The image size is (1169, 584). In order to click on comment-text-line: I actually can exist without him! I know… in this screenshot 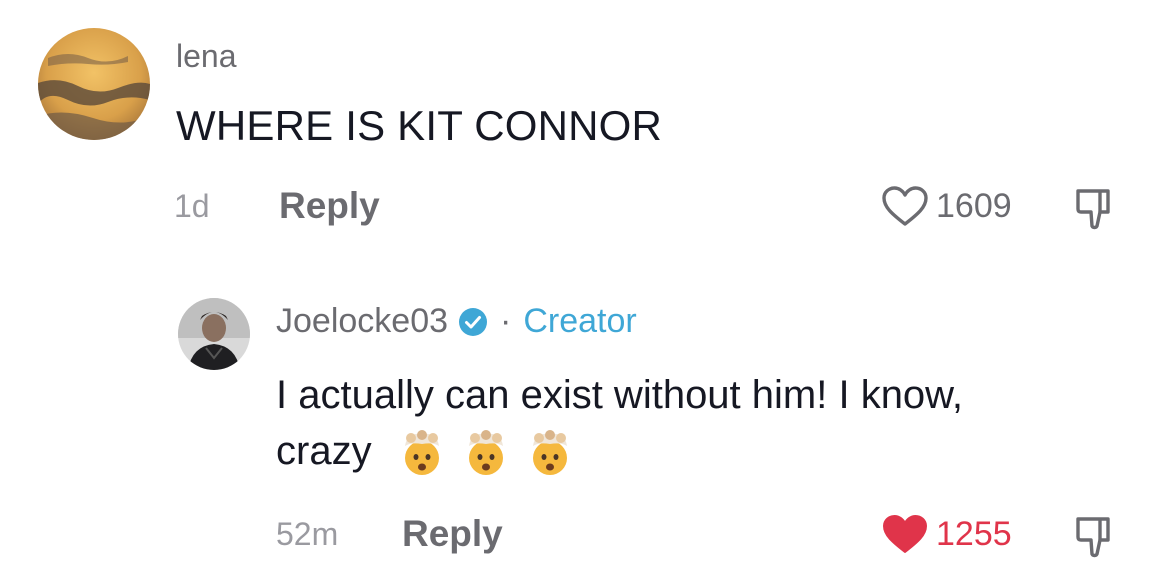, I will do `click(619, 395)`.